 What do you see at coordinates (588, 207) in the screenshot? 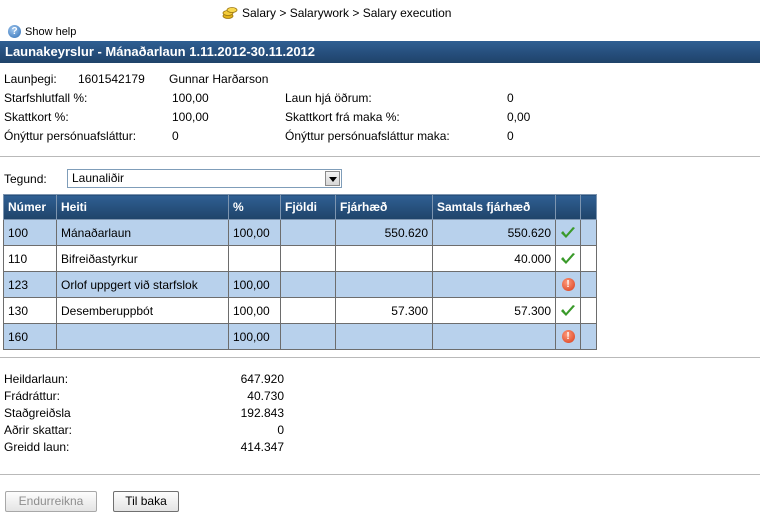
I see `col-extra` at bounding box center [588, 207].